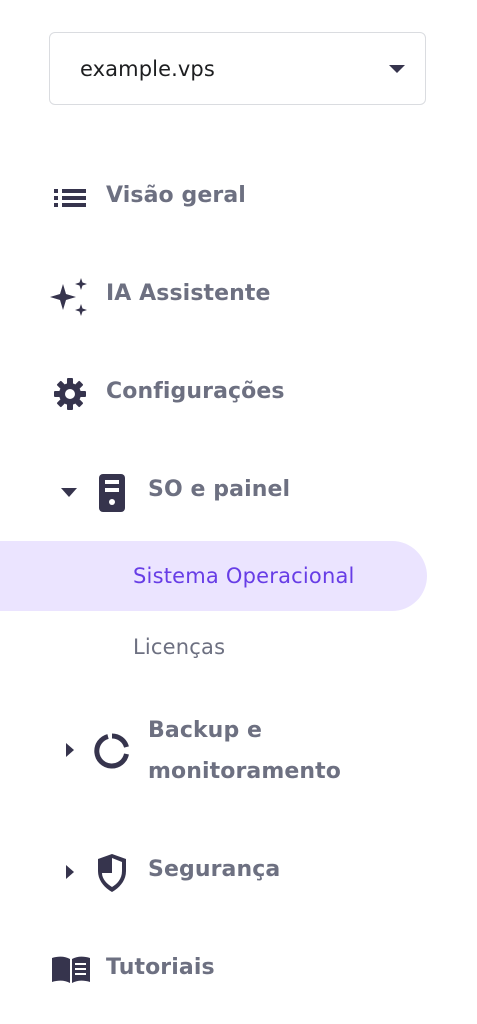 The image size is (477, 1024). What do you see at coordinates (238, 970) in the screenshot?
I see `sidebar-item-tutorials: Tutoriais` at bounding box center [238, 970].